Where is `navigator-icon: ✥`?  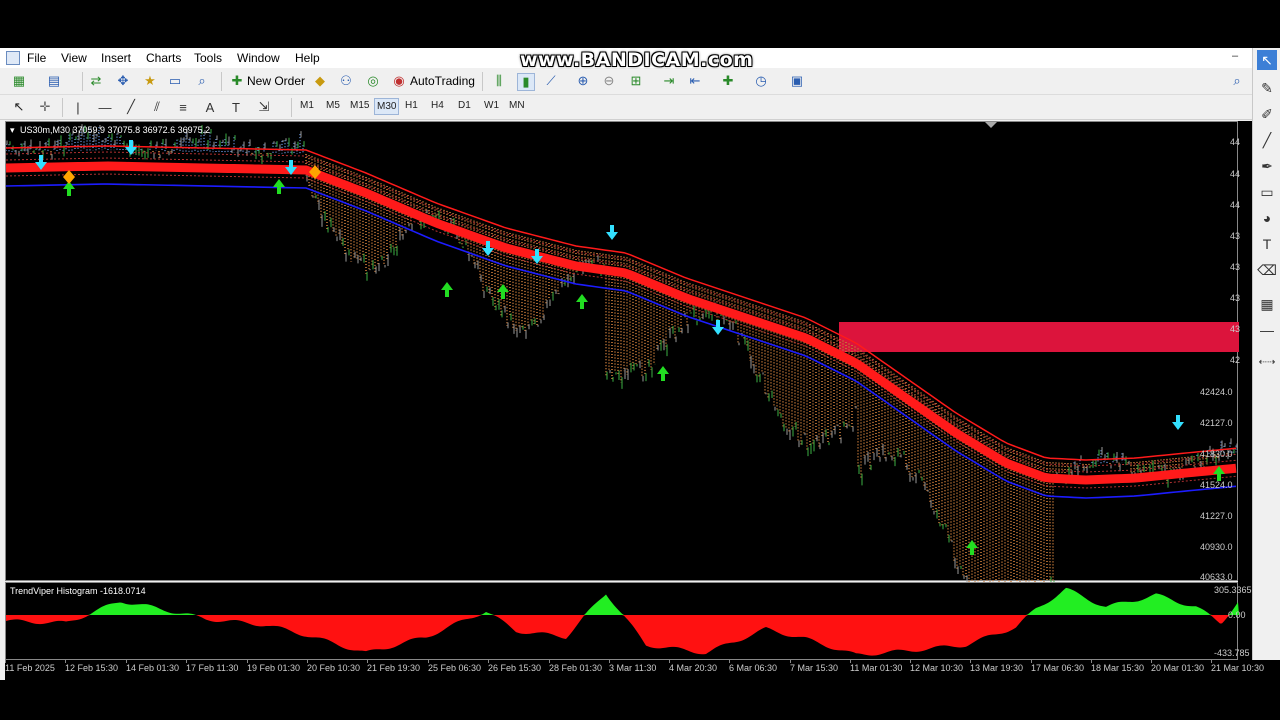
navigator-icon: ✥ is located at coordinates (123, 81).